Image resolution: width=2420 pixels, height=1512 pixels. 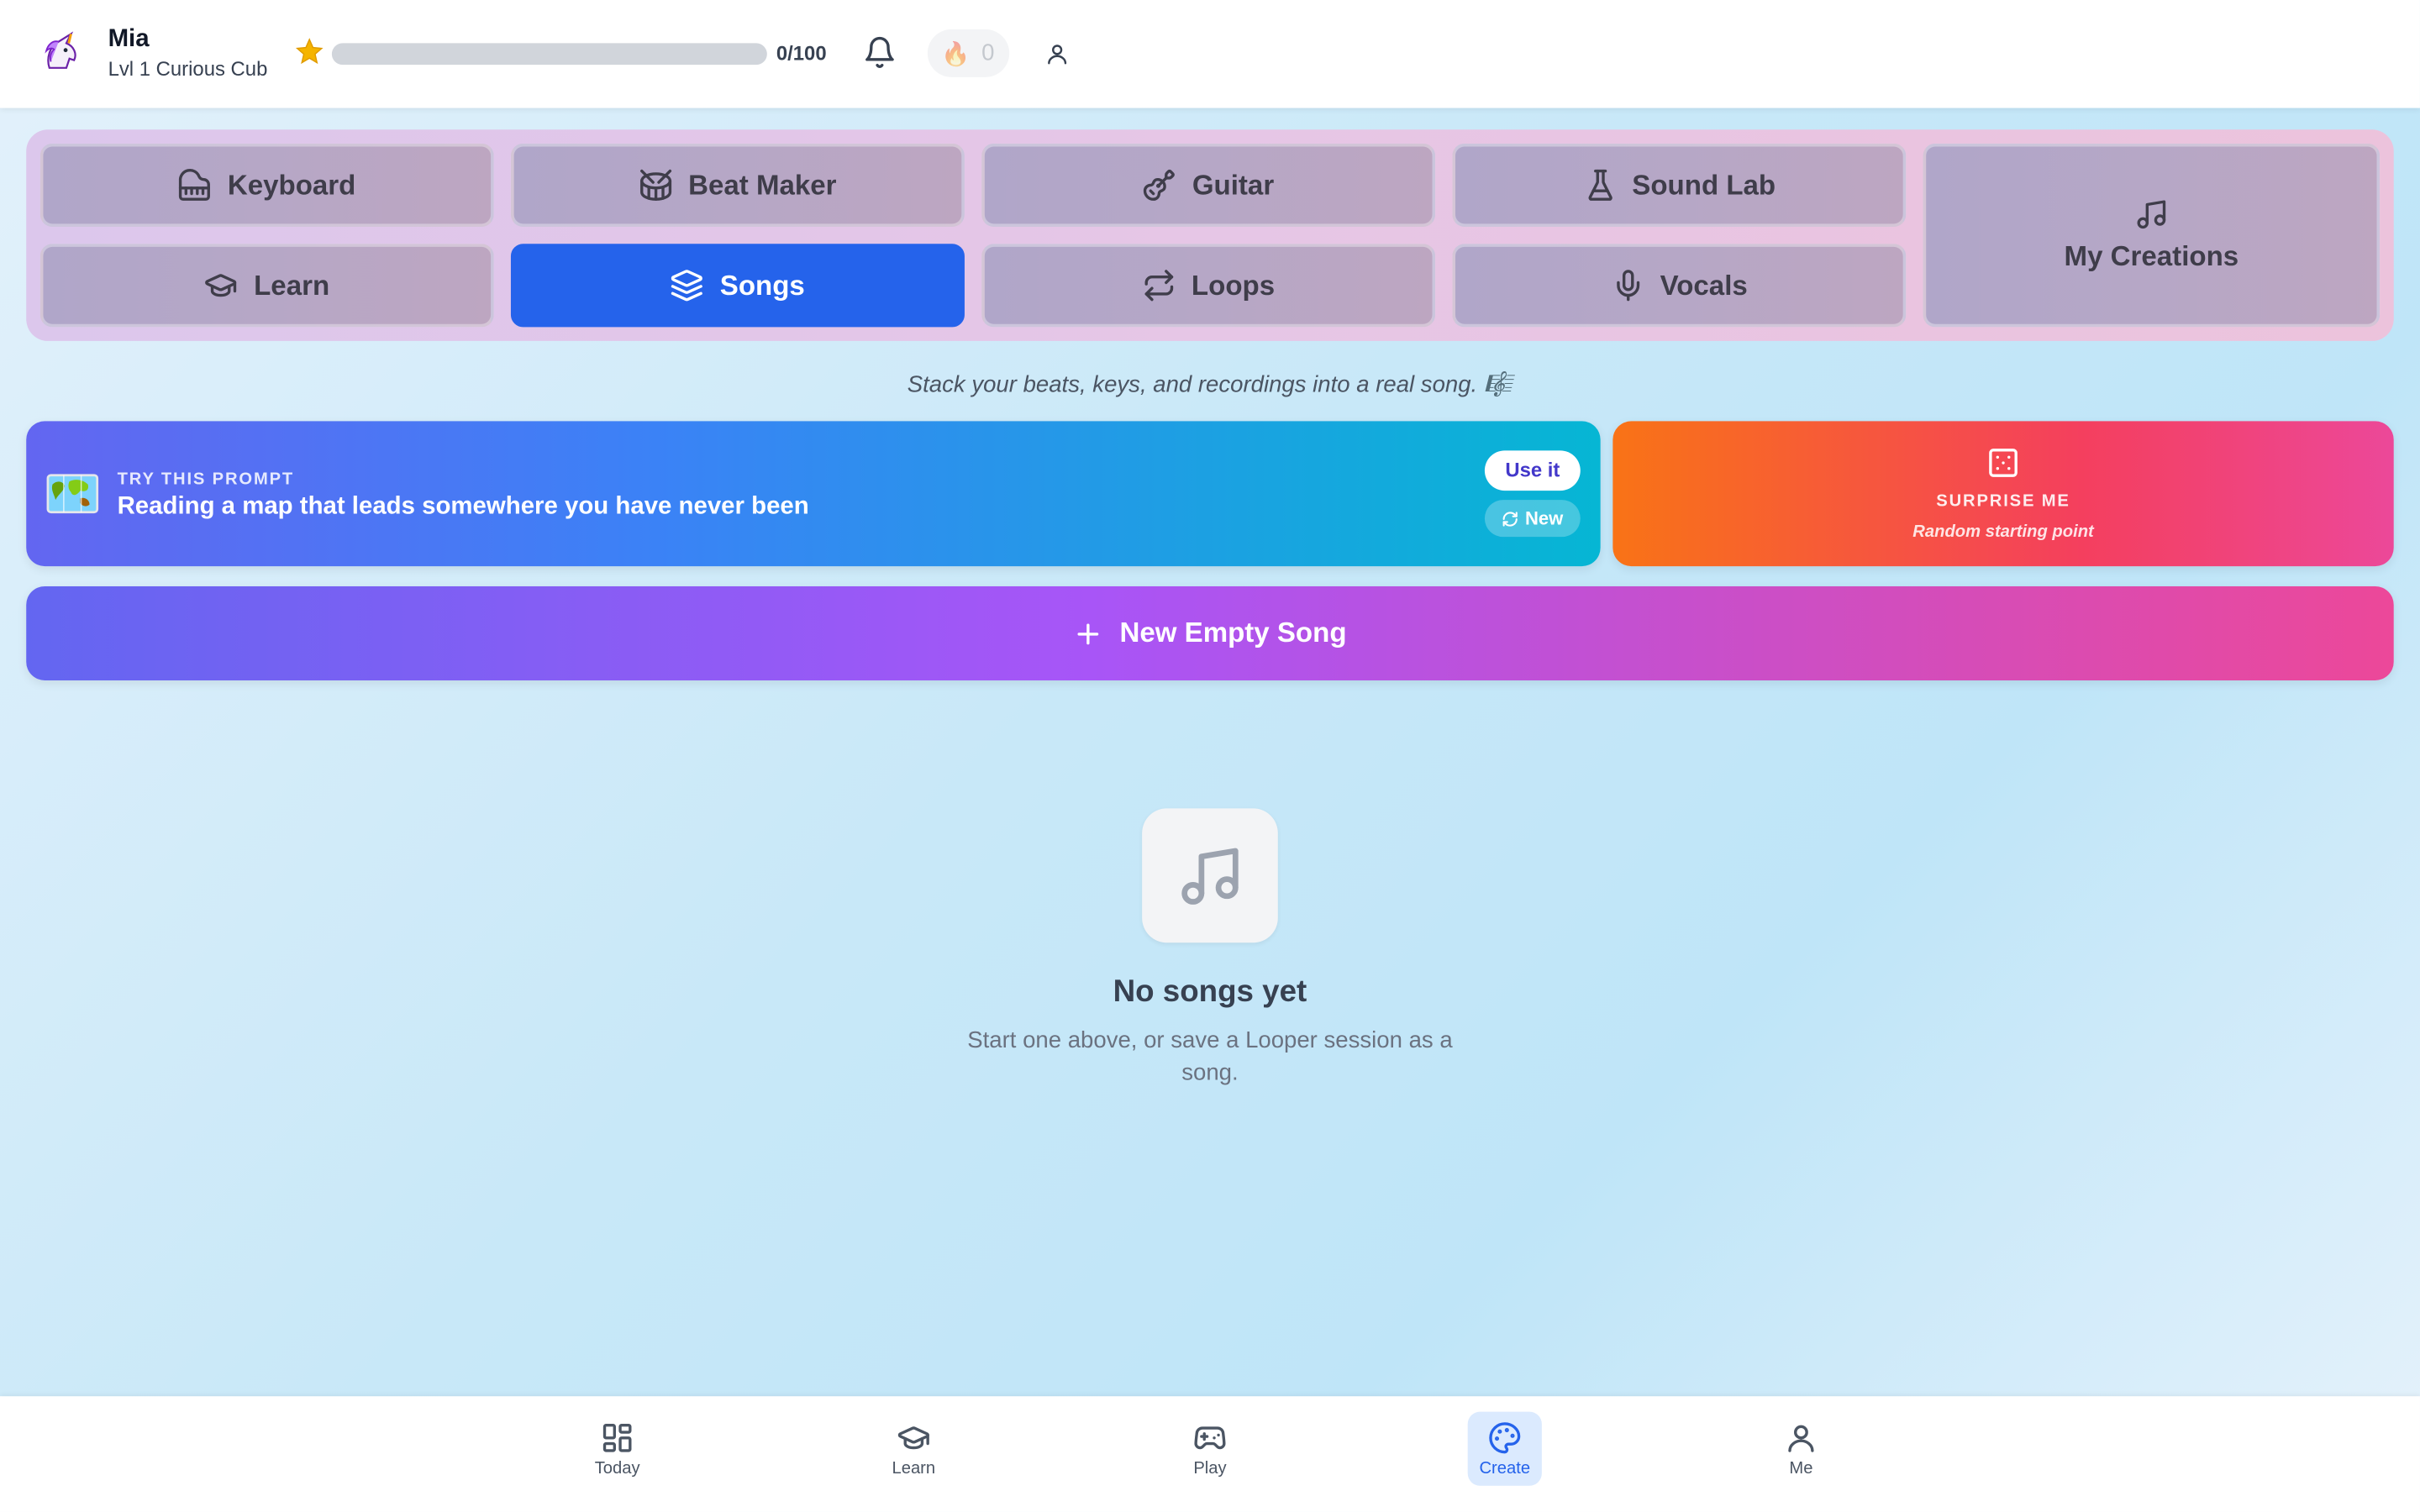 I want to click on nav-today-label: Today, so click(x=617, y=1468).